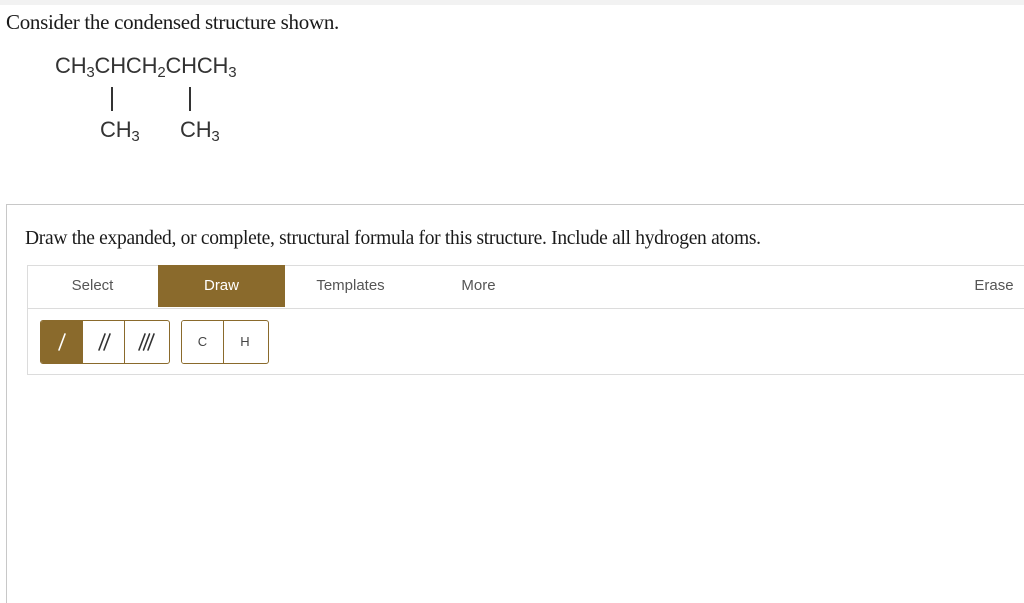 This screenshot has width=1024, height=603. I want to click on triple-bond-icon, so click(146, 342).